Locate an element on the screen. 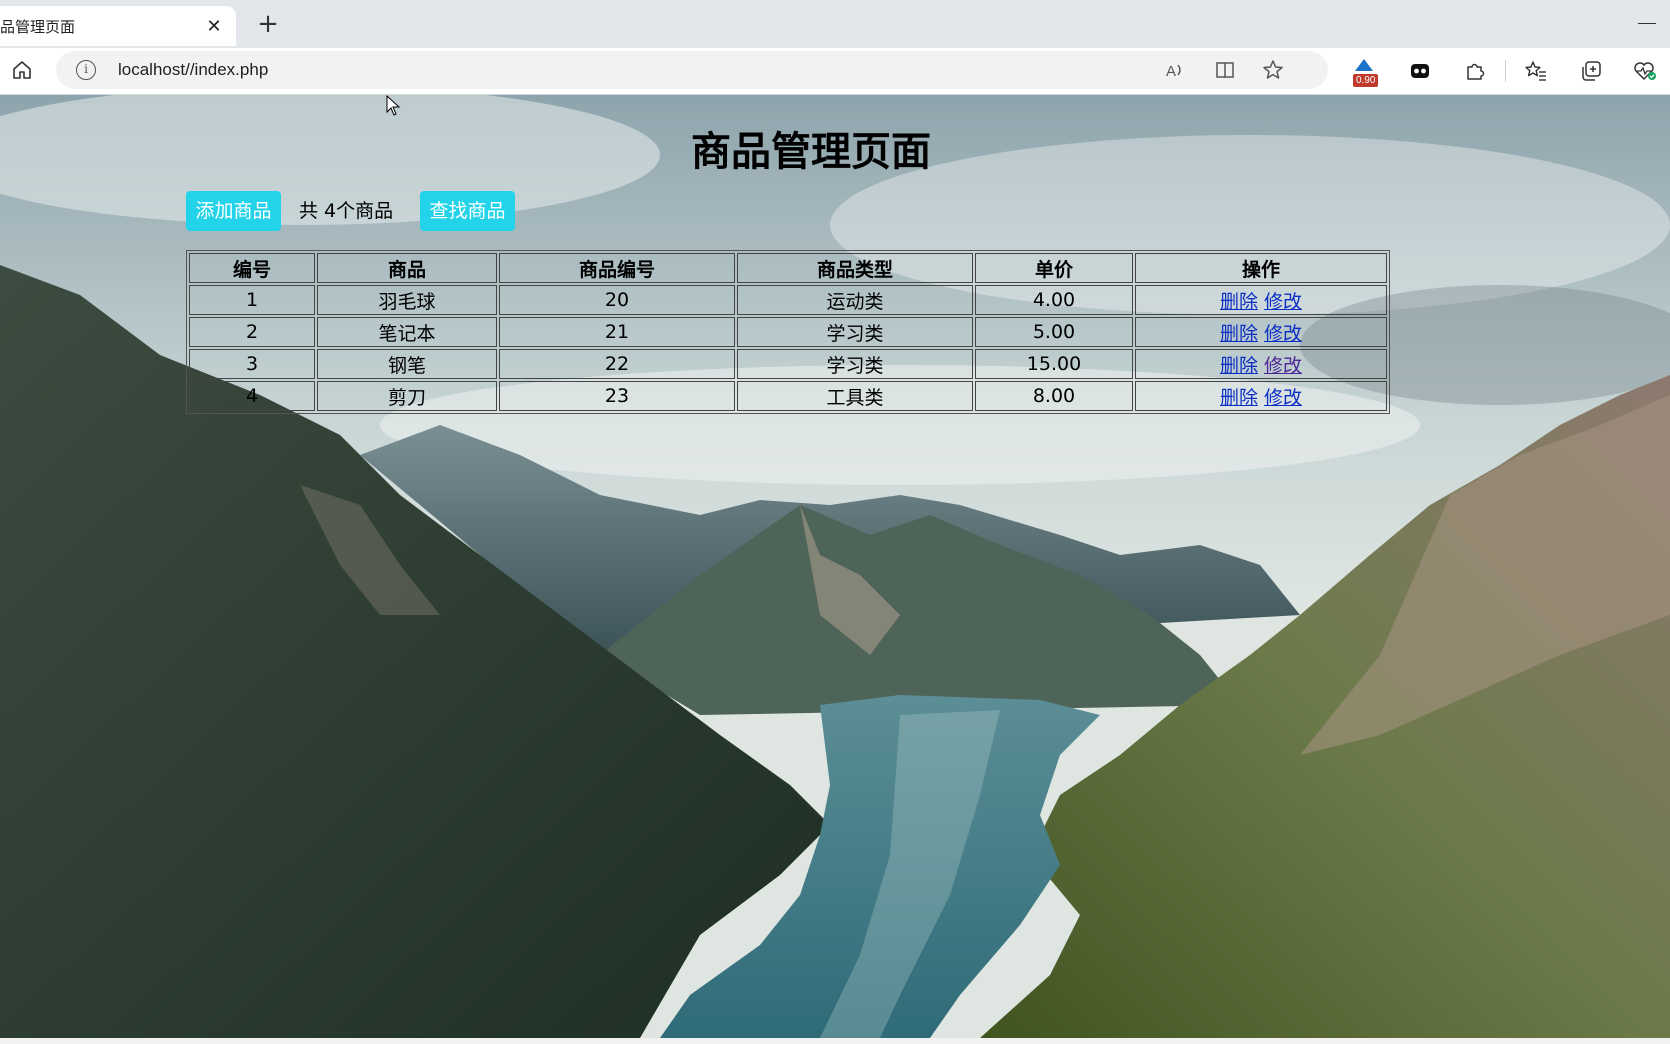 This screenshot has width=1670, height=1044. cell-id: 1 is located at coordinates (252, 300).